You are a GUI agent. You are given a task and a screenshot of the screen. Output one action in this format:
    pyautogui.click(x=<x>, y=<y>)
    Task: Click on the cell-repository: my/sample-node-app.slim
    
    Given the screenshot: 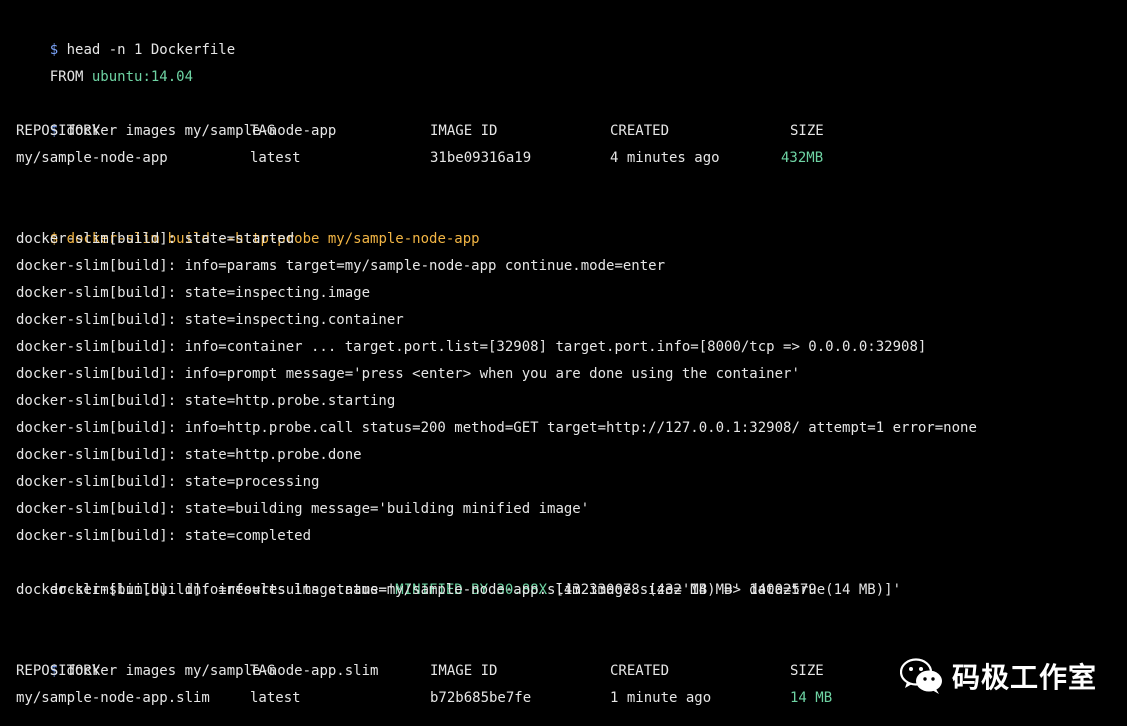 What is the action you would take?
    pyautogui.click(x=113, y=698)
    